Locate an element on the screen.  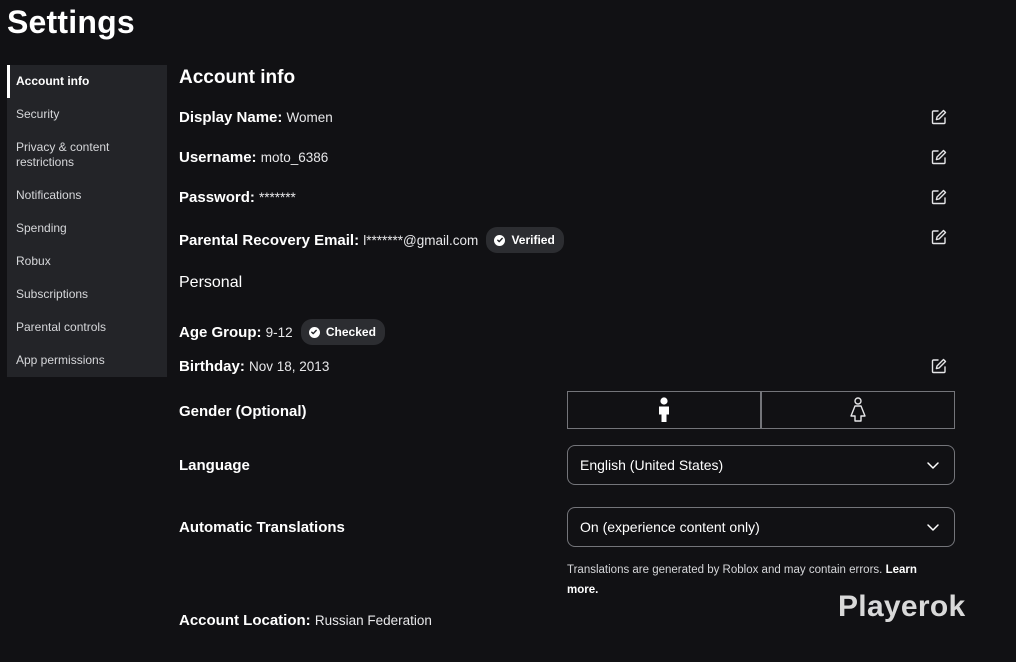
display-name-row: Display Name: Women is located at coordinates (256, 118).